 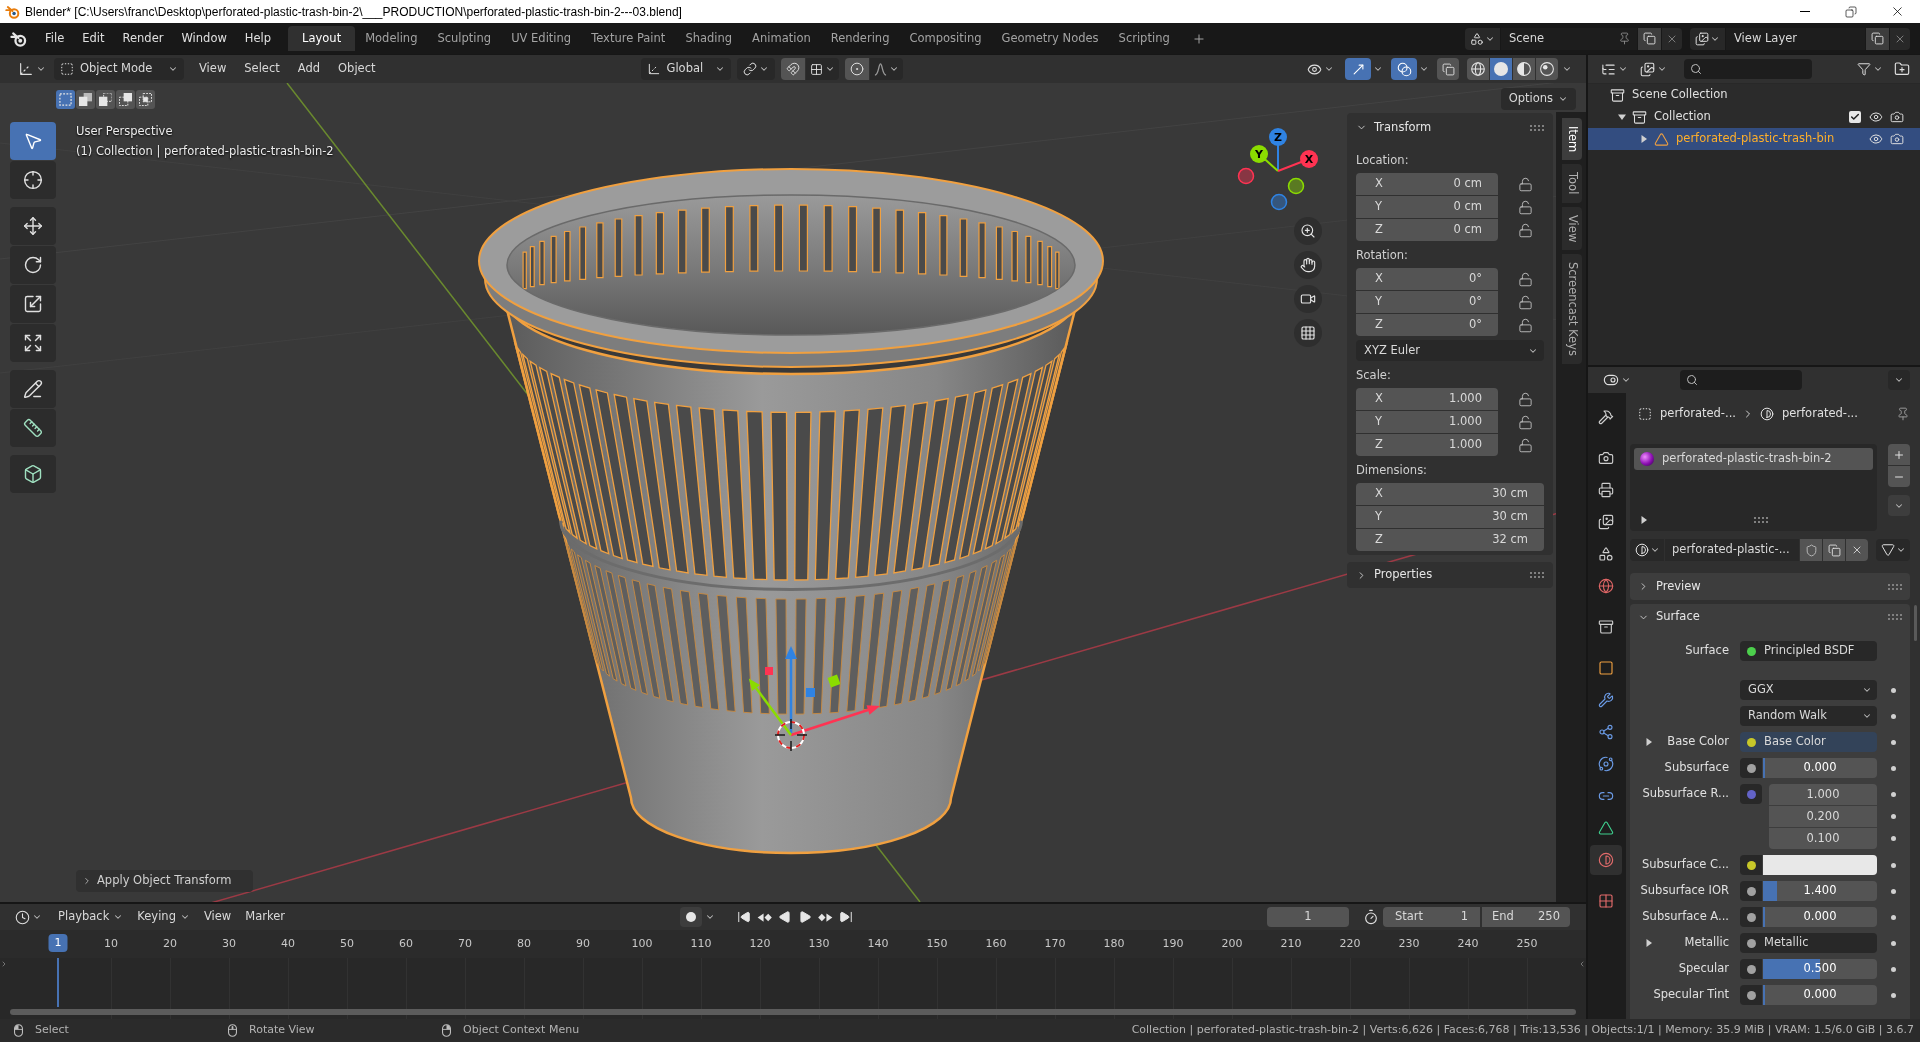 I want to click on menu-item: File, so click(x=55, y=38).